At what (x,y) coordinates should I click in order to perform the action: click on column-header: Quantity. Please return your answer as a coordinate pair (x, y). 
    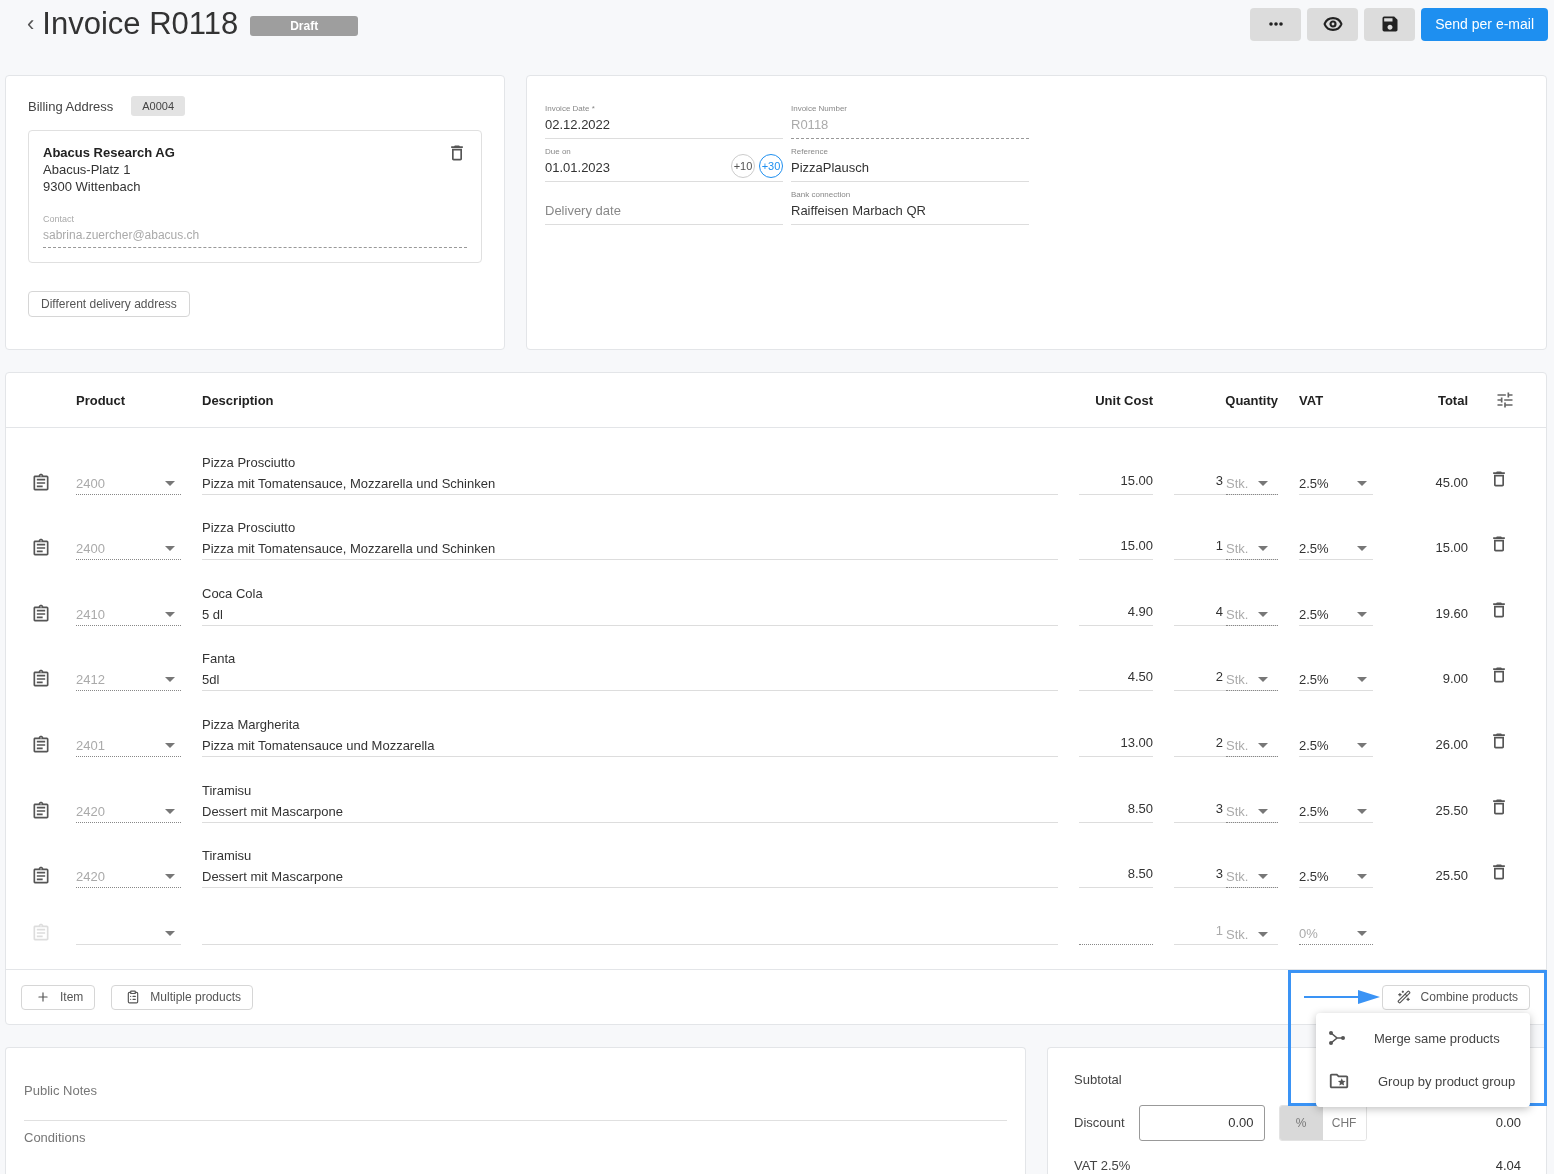
    Looking at the image, I should click on (1251, 400).